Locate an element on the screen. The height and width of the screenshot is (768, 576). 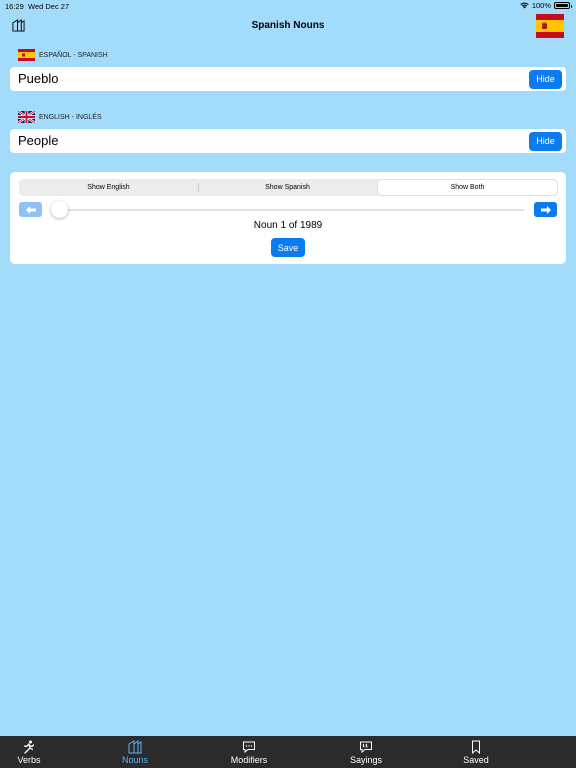
tab-nouns: Nouns is located at coordinates (135, 752).